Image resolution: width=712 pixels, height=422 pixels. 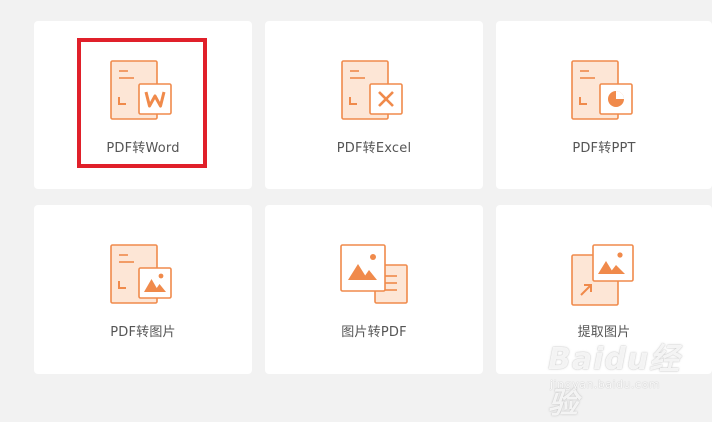 I want to click on watermark-url: jingyan.baidu.com, so click(x=605, y=384).